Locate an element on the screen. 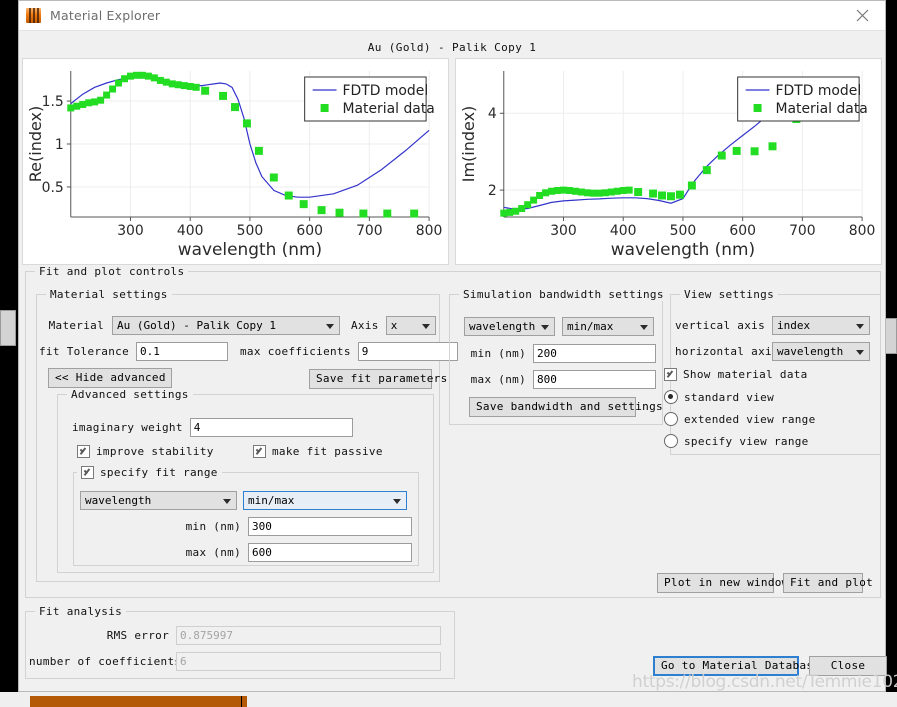 The width and height of the screenshot is (897, 707). material-row: Material Au (Gold) - Palik Copy 1 Axis x is located at coordinates (241, 325).